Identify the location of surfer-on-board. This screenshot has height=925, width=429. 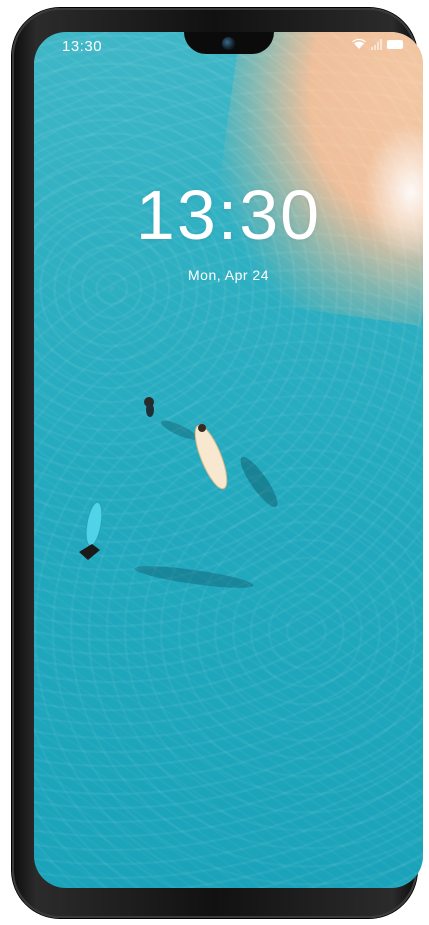
(202, 428).